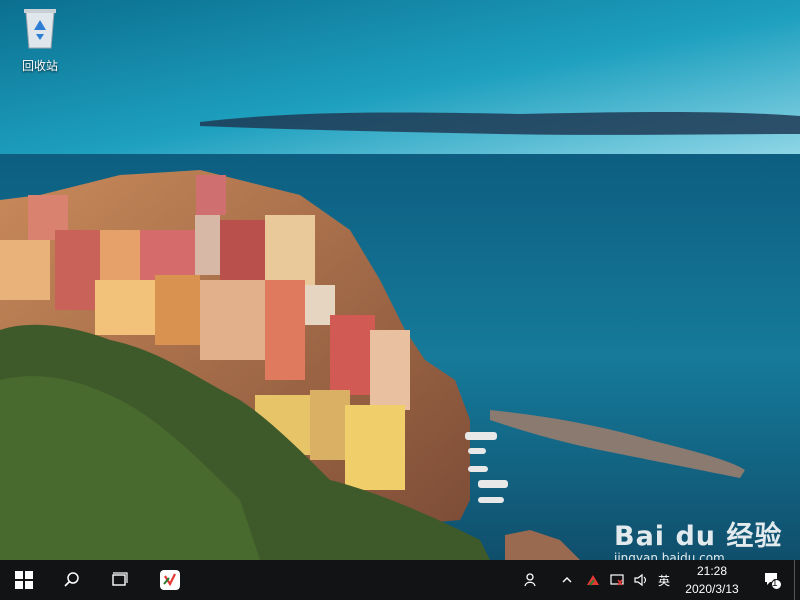 Image resolution: width=800 pixels, height=600 pixels. I want to click on recycle-bin-icon, so click(40, 29).